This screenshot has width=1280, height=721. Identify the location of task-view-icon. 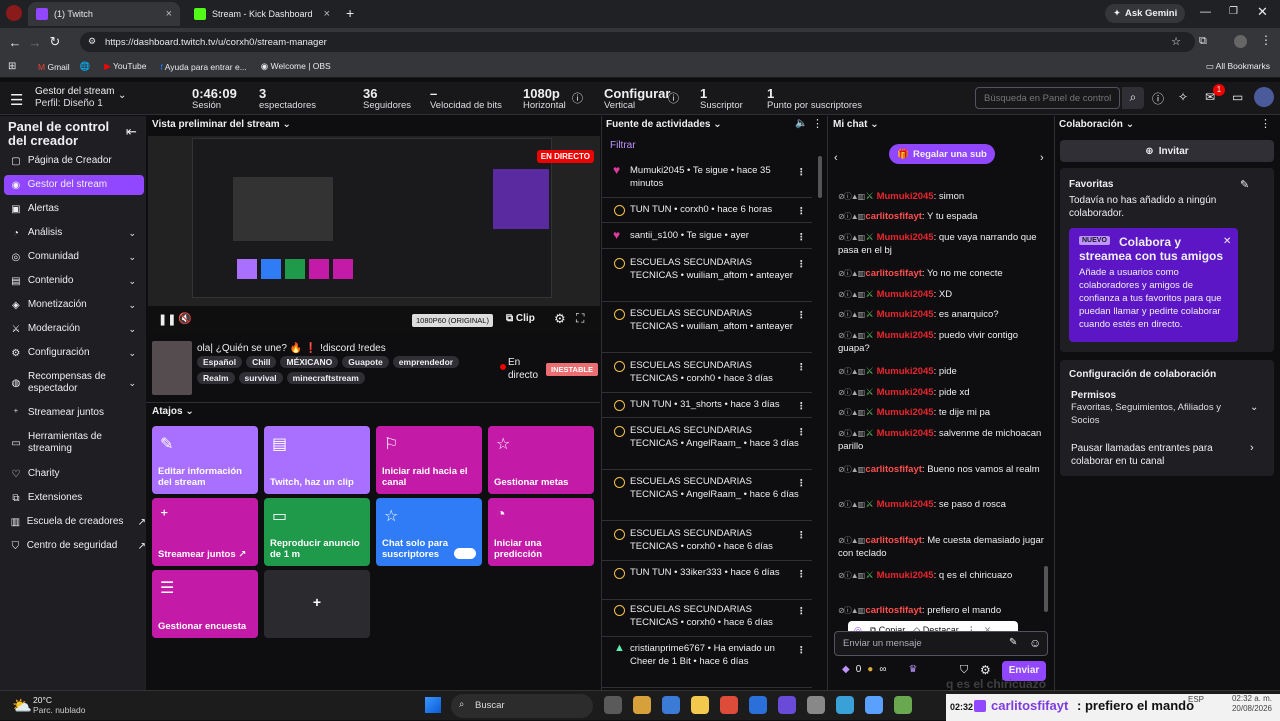
(613, 705).